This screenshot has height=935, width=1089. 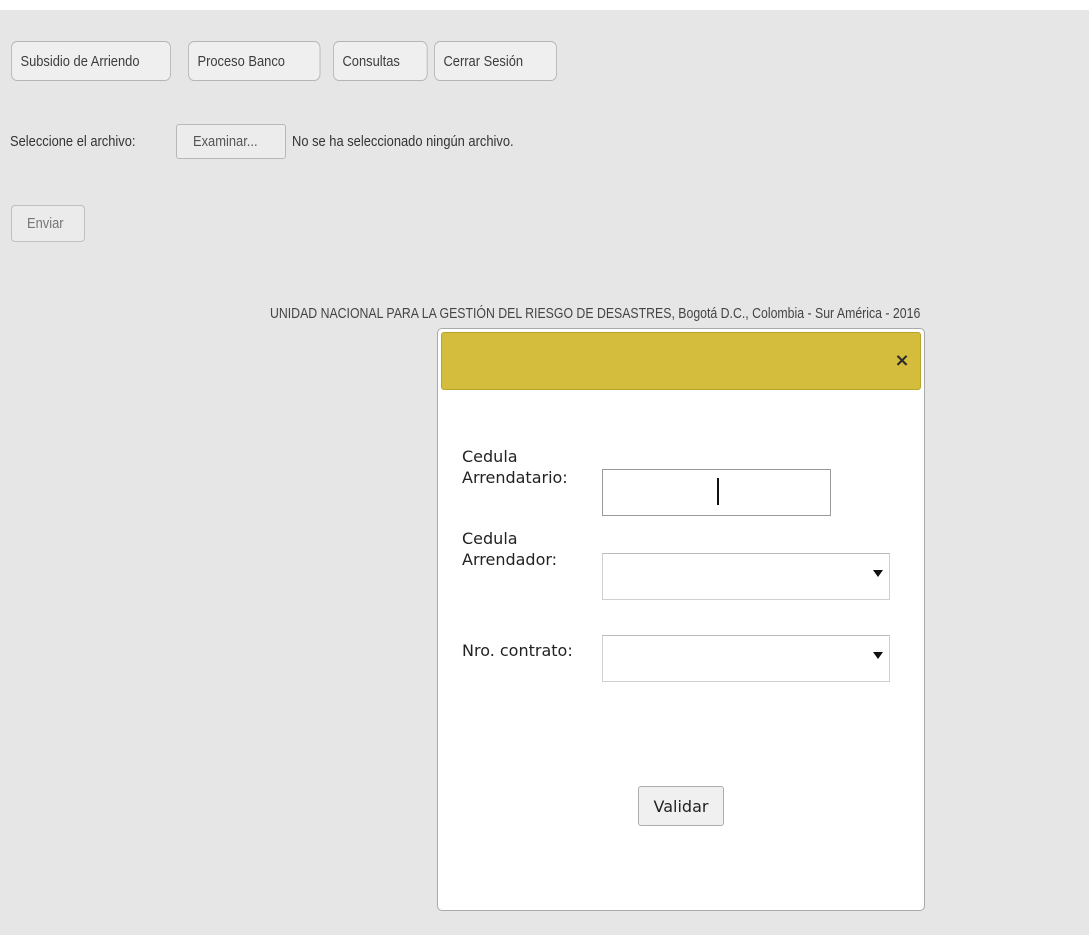 What do you see at coordinates (380, 61) in the screenshot?
I see `nav-button-consultas: Consultas` at bounding box center [380, 61].